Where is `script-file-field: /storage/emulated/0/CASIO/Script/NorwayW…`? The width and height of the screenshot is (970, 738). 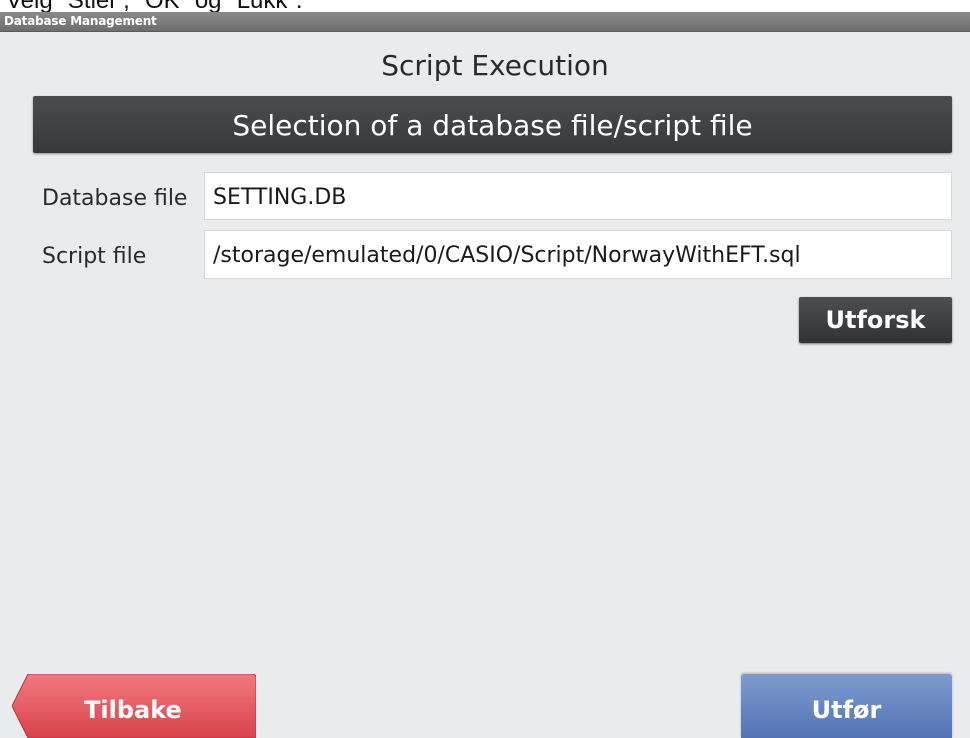
script-file-field: /storage/emulated/0/CASIO/Script/NorwayW… is located at coordinates (578, 254).